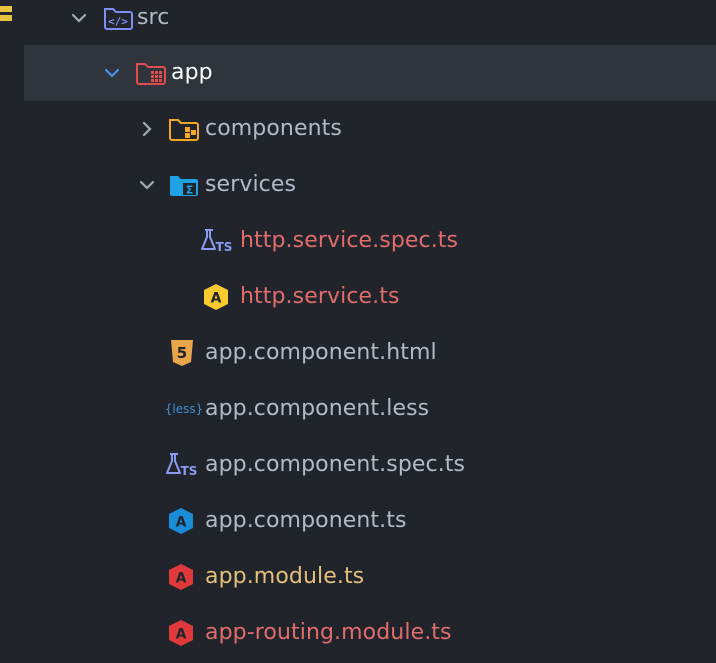  What do you see at coordinates (370, 73) in the screenshot?
I see `tree-item-app: app` at bounding box center [370, 73].